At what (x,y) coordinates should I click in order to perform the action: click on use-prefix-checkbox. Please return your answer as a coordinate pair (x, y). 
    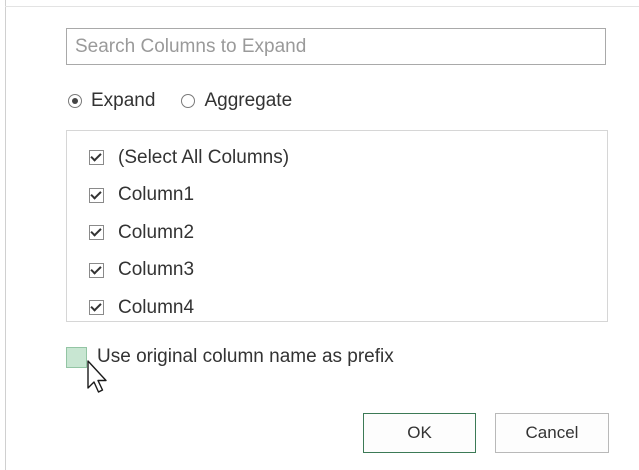
    Looking at the image, I should click on (76, 357).